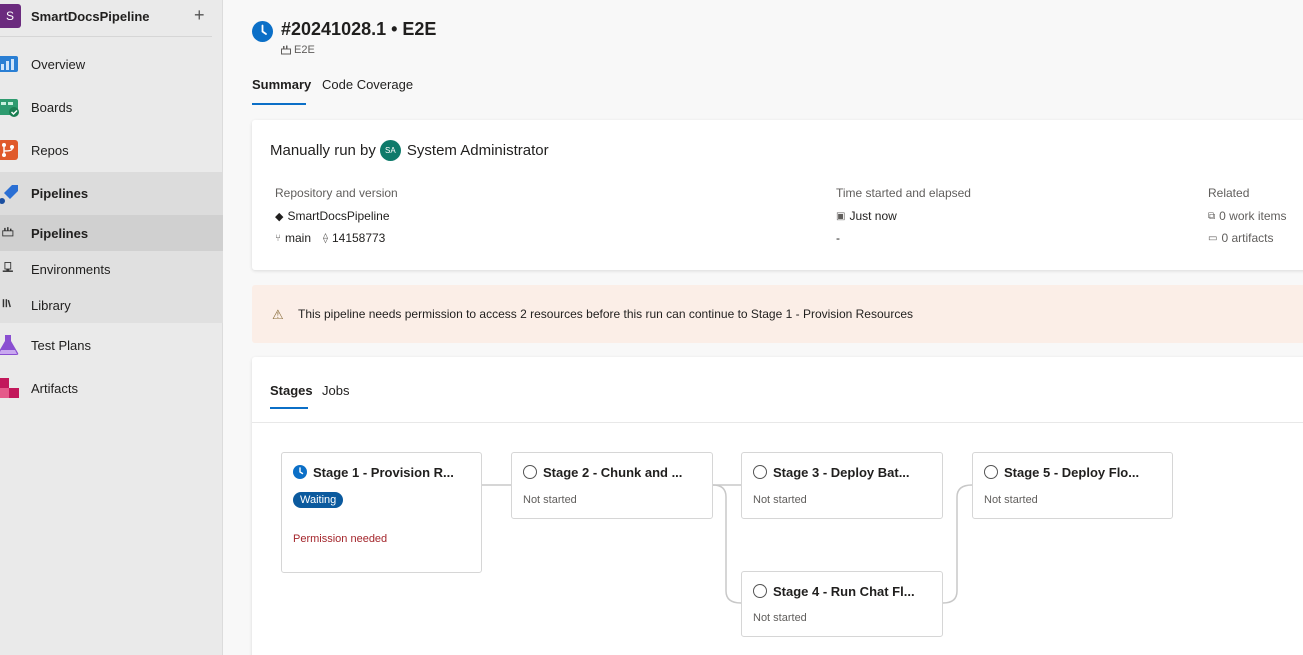 Image resolution: width=1303 pixels, height=655 pixels. Describe the element at coordinates (278, 238) in the screenshot. I see `branch-icon: ⑂` at that location.